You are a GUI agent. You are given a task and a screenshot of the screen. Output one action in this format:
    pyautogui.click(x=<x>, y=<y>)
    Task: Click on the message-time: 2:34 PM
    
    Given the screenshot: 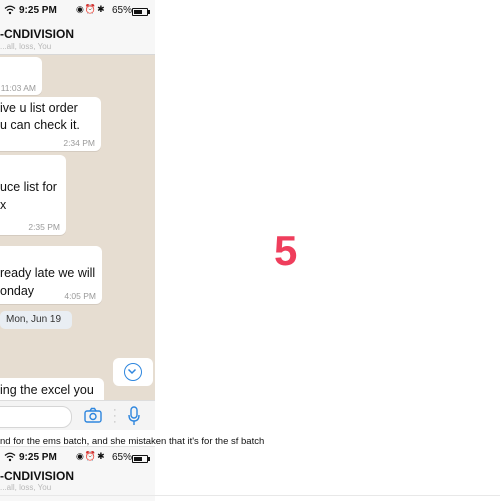 What is the action you would take?
    pyautogui.click(x=79, y=143)
    